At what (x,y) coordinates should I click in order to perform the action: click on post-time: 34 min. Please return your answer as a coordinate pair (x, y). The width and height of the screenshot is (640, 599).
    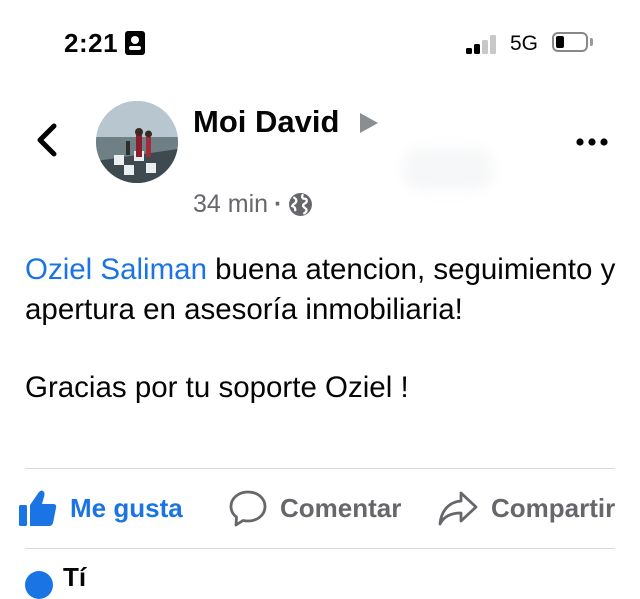
    Looking at the image, I should click on (230, 204).